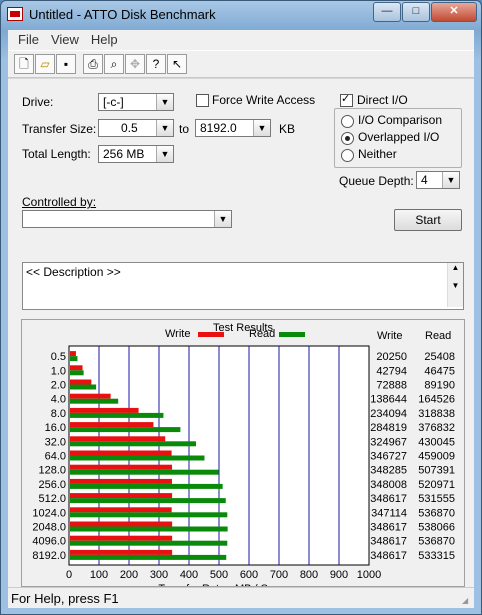  I want to click on move-icon: ✥, so click(135, 64).